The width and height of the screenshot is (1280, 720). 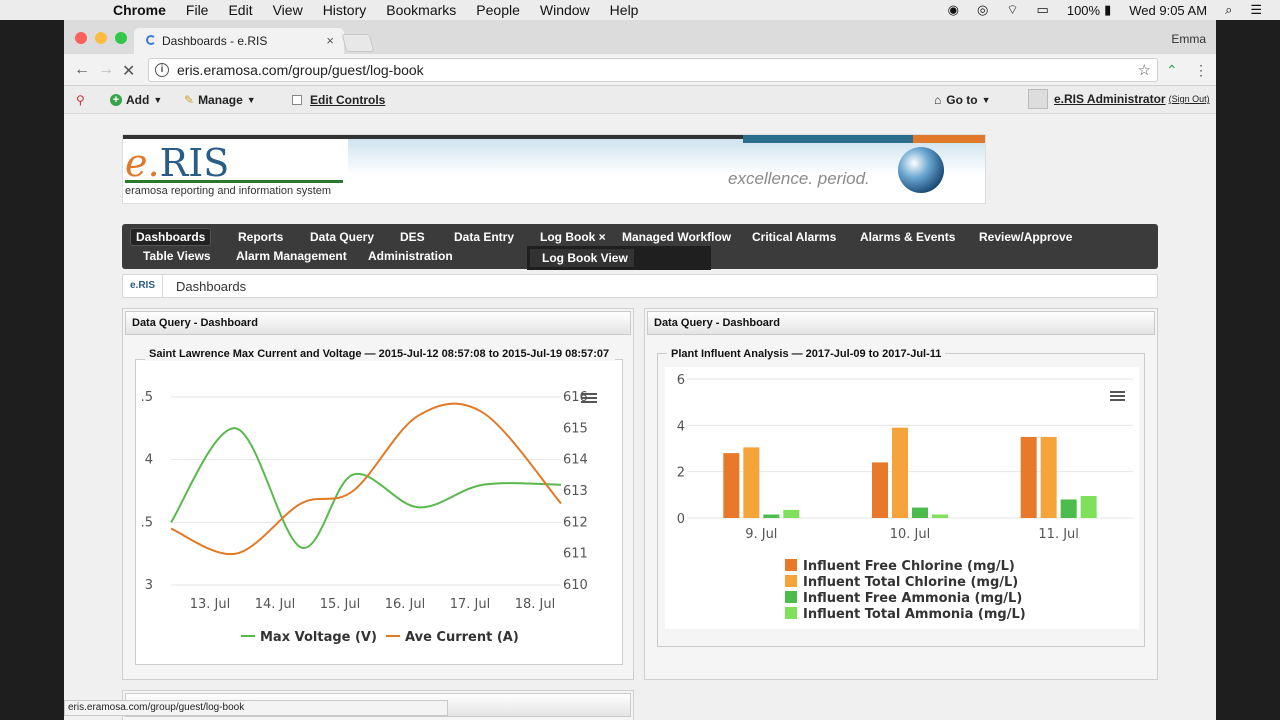 I want to click on legend-label: Influent Free Ammonia (mg/L), so click(x=912, y=598).